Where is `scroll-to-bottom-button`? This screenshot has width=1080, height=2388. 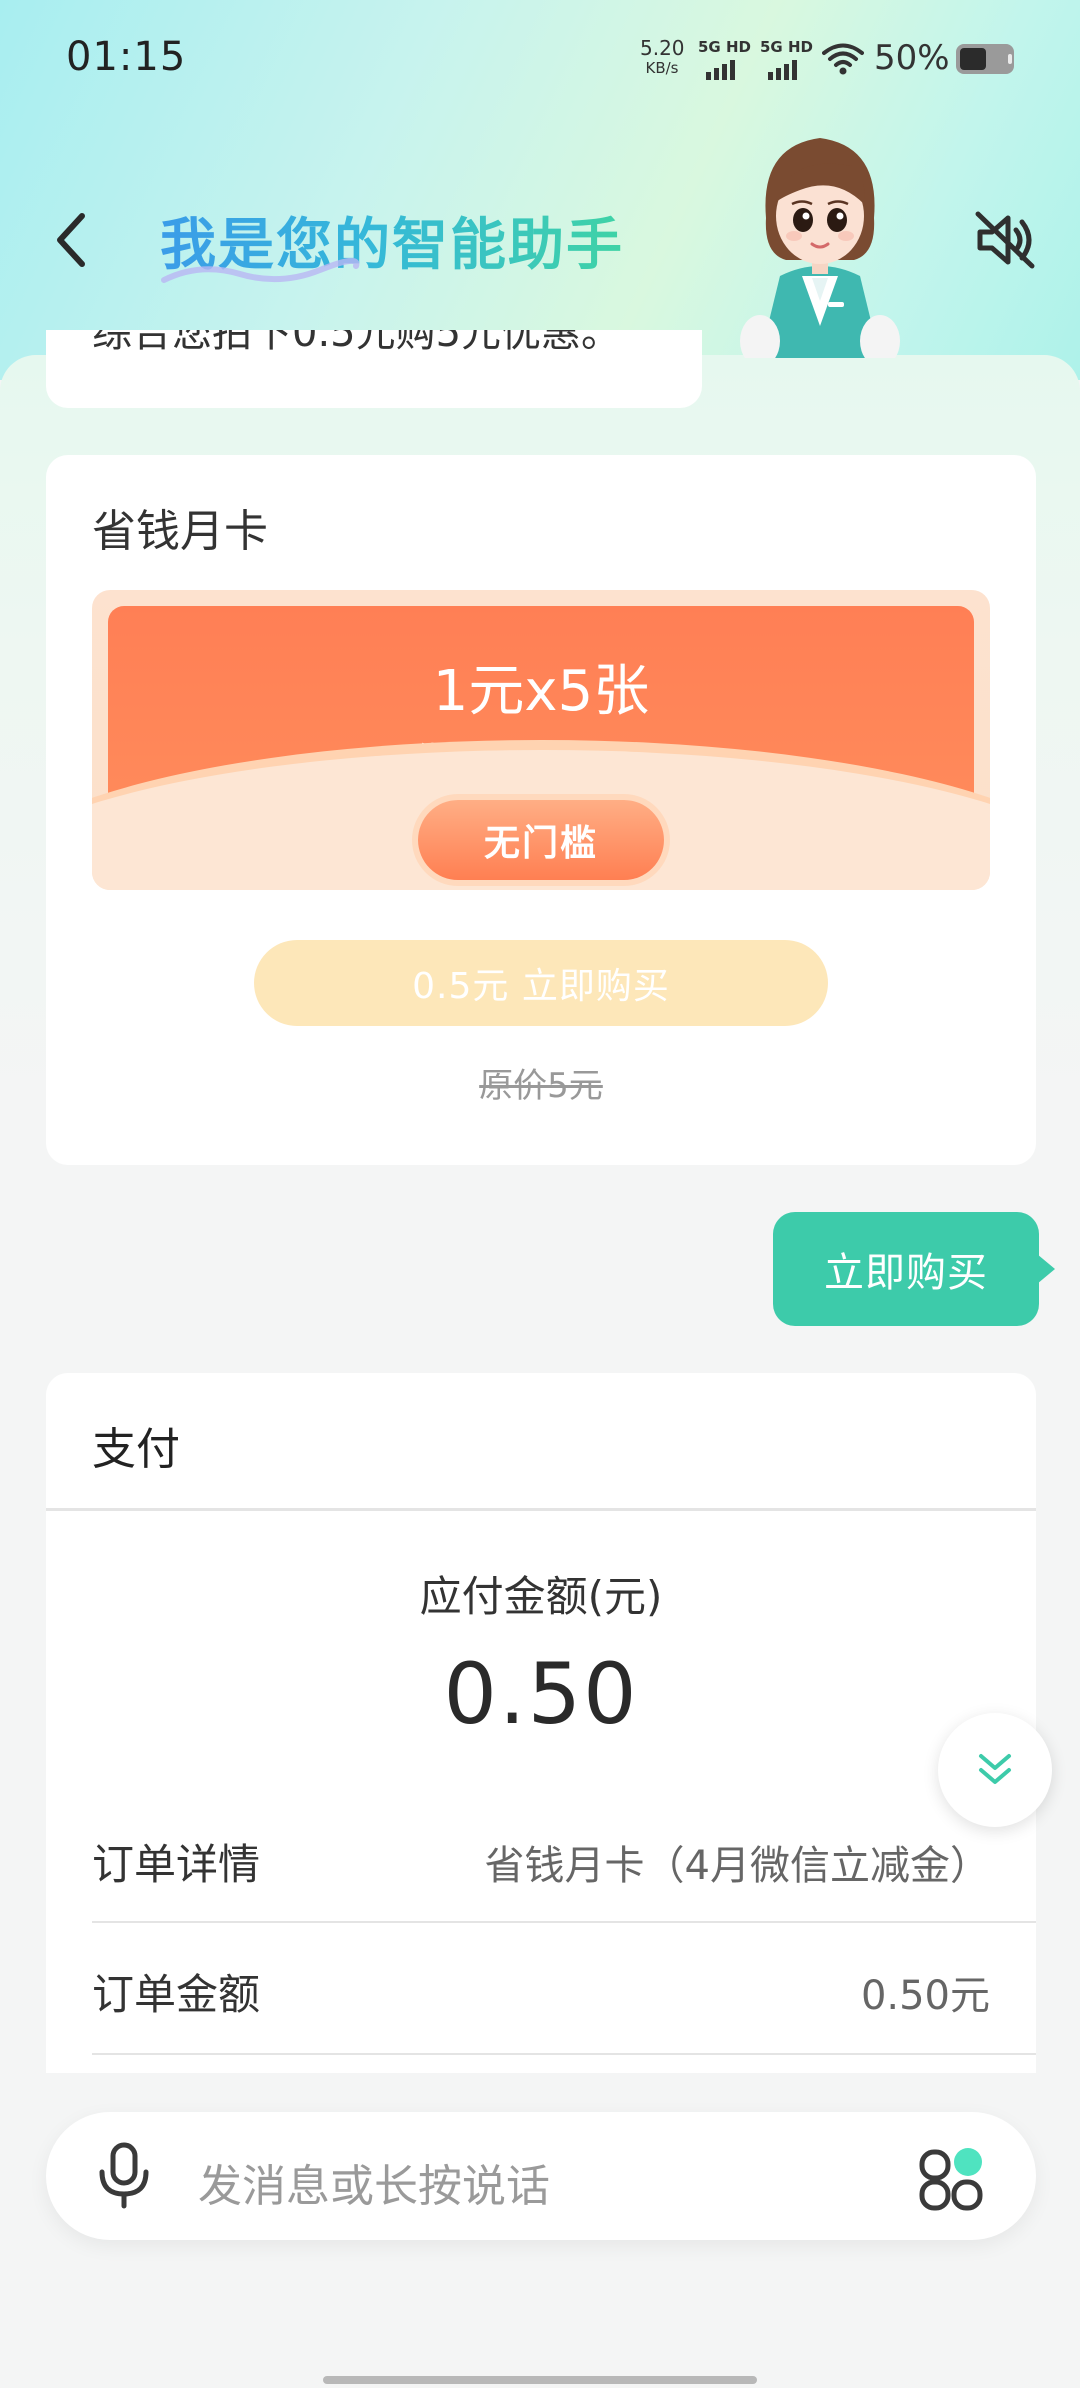 scroll-to-bottom-button is located at coordinates (995, 1770).